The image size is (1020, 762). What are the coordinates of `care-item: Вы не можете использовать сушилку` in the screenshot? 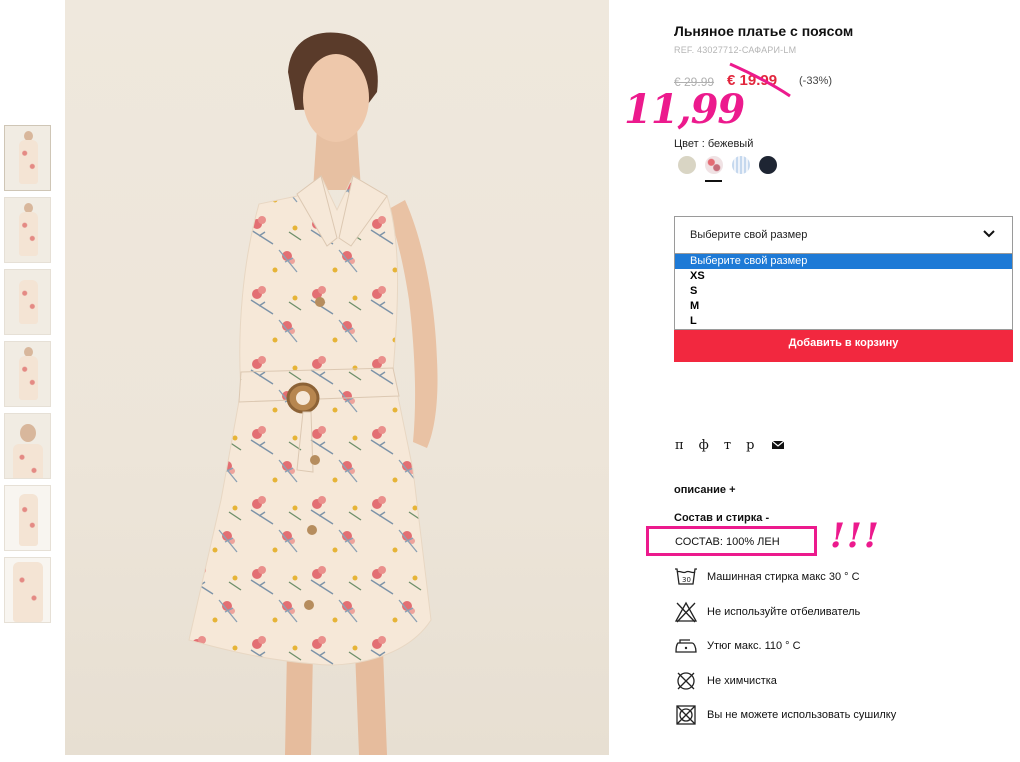 It's located at (834, 715).